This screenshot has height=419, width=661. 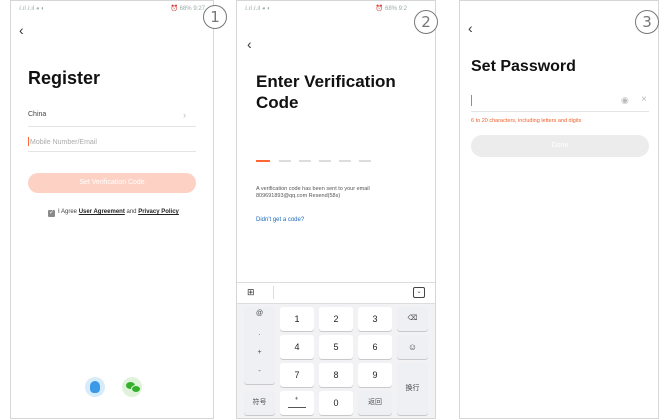 I want to click on agree-and: and, so click(x=131, y=212).